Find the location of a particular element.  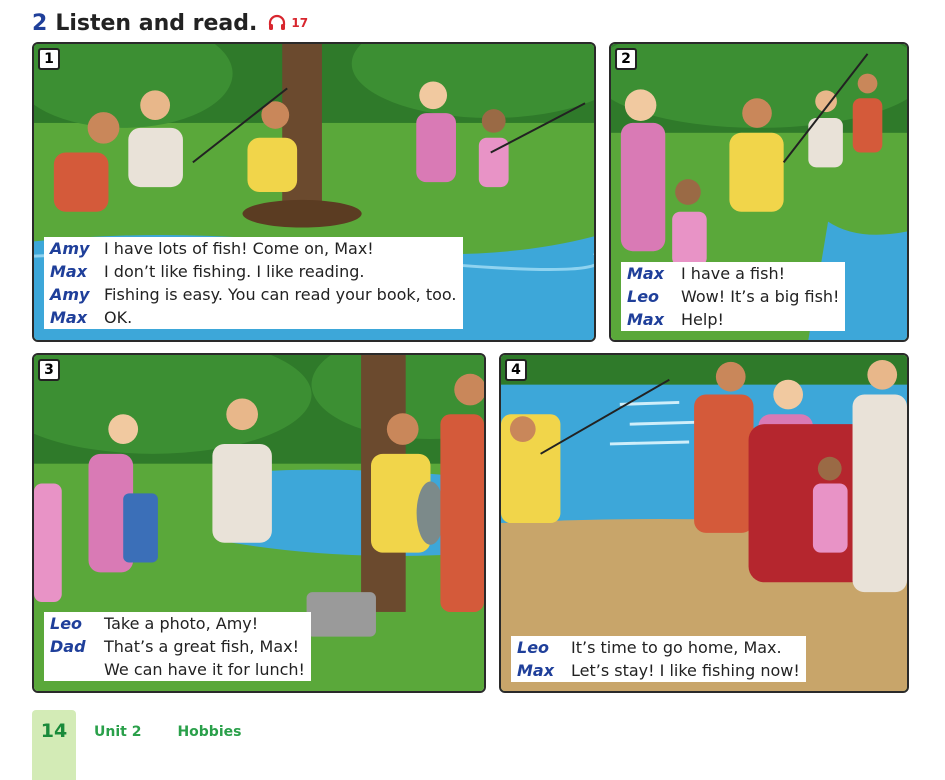

dialog-line: Max I have a fish! is located at coordinates (733, 273).